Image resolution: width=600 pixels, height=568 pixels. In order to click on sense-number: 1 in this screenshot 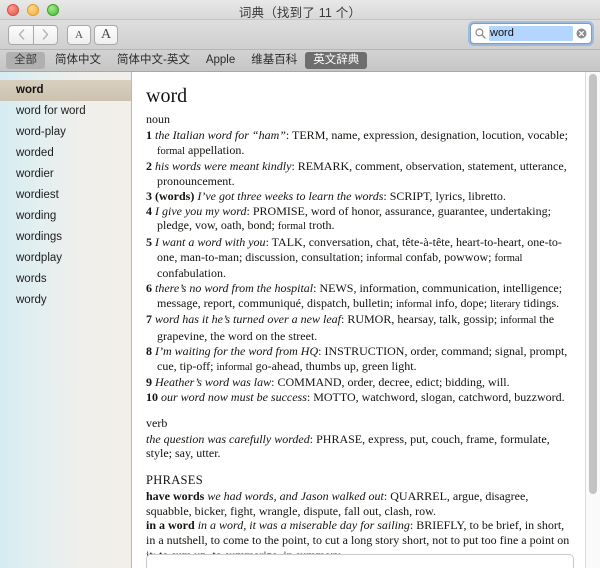, I will do `click(149, 135)`.